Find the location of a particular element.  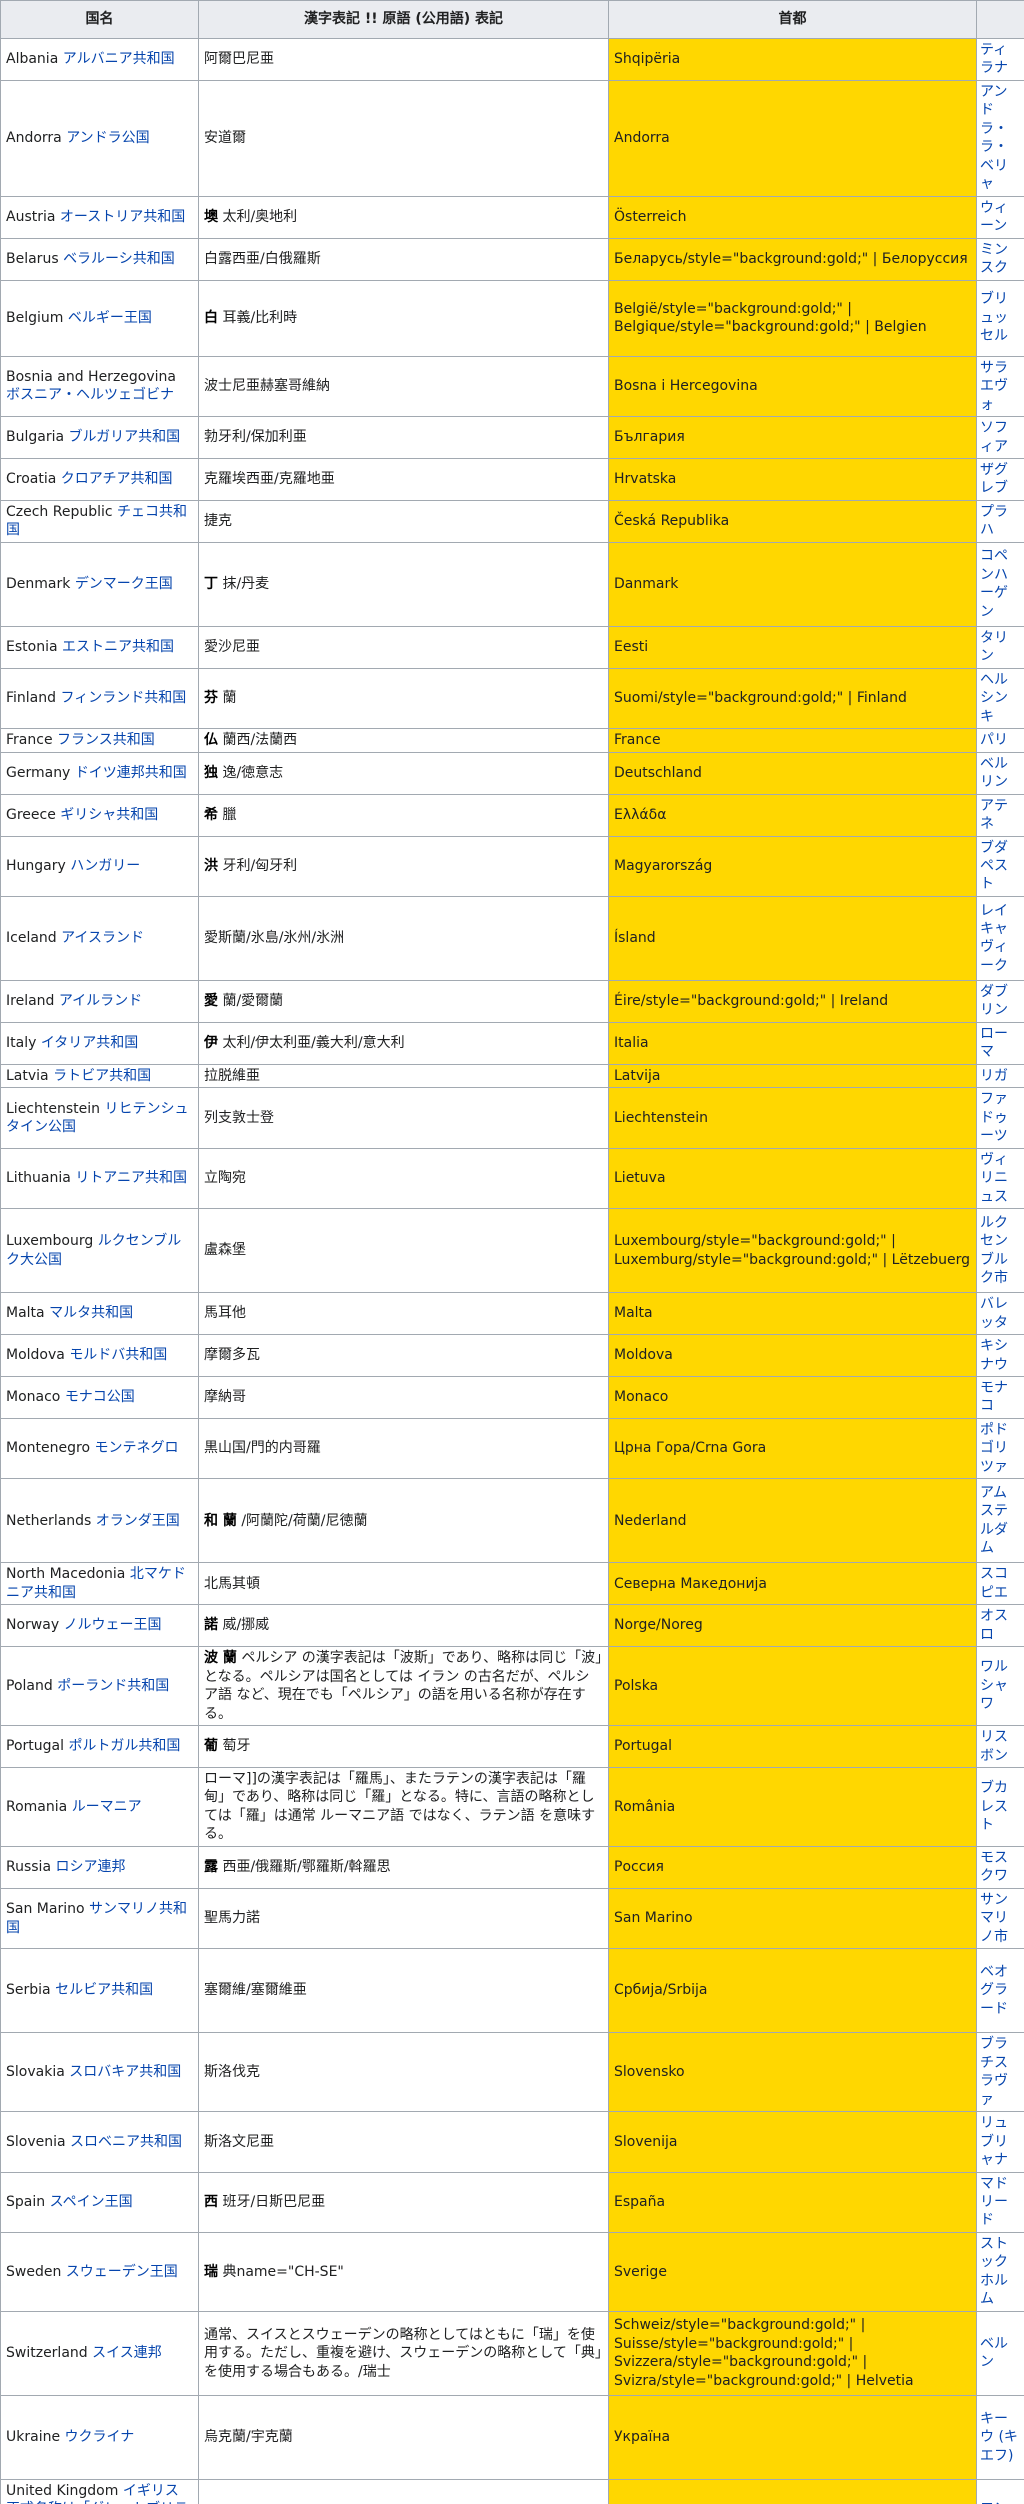

country-japanese-link: ポルトガル共和国 is located at coordinates (124, 1746).